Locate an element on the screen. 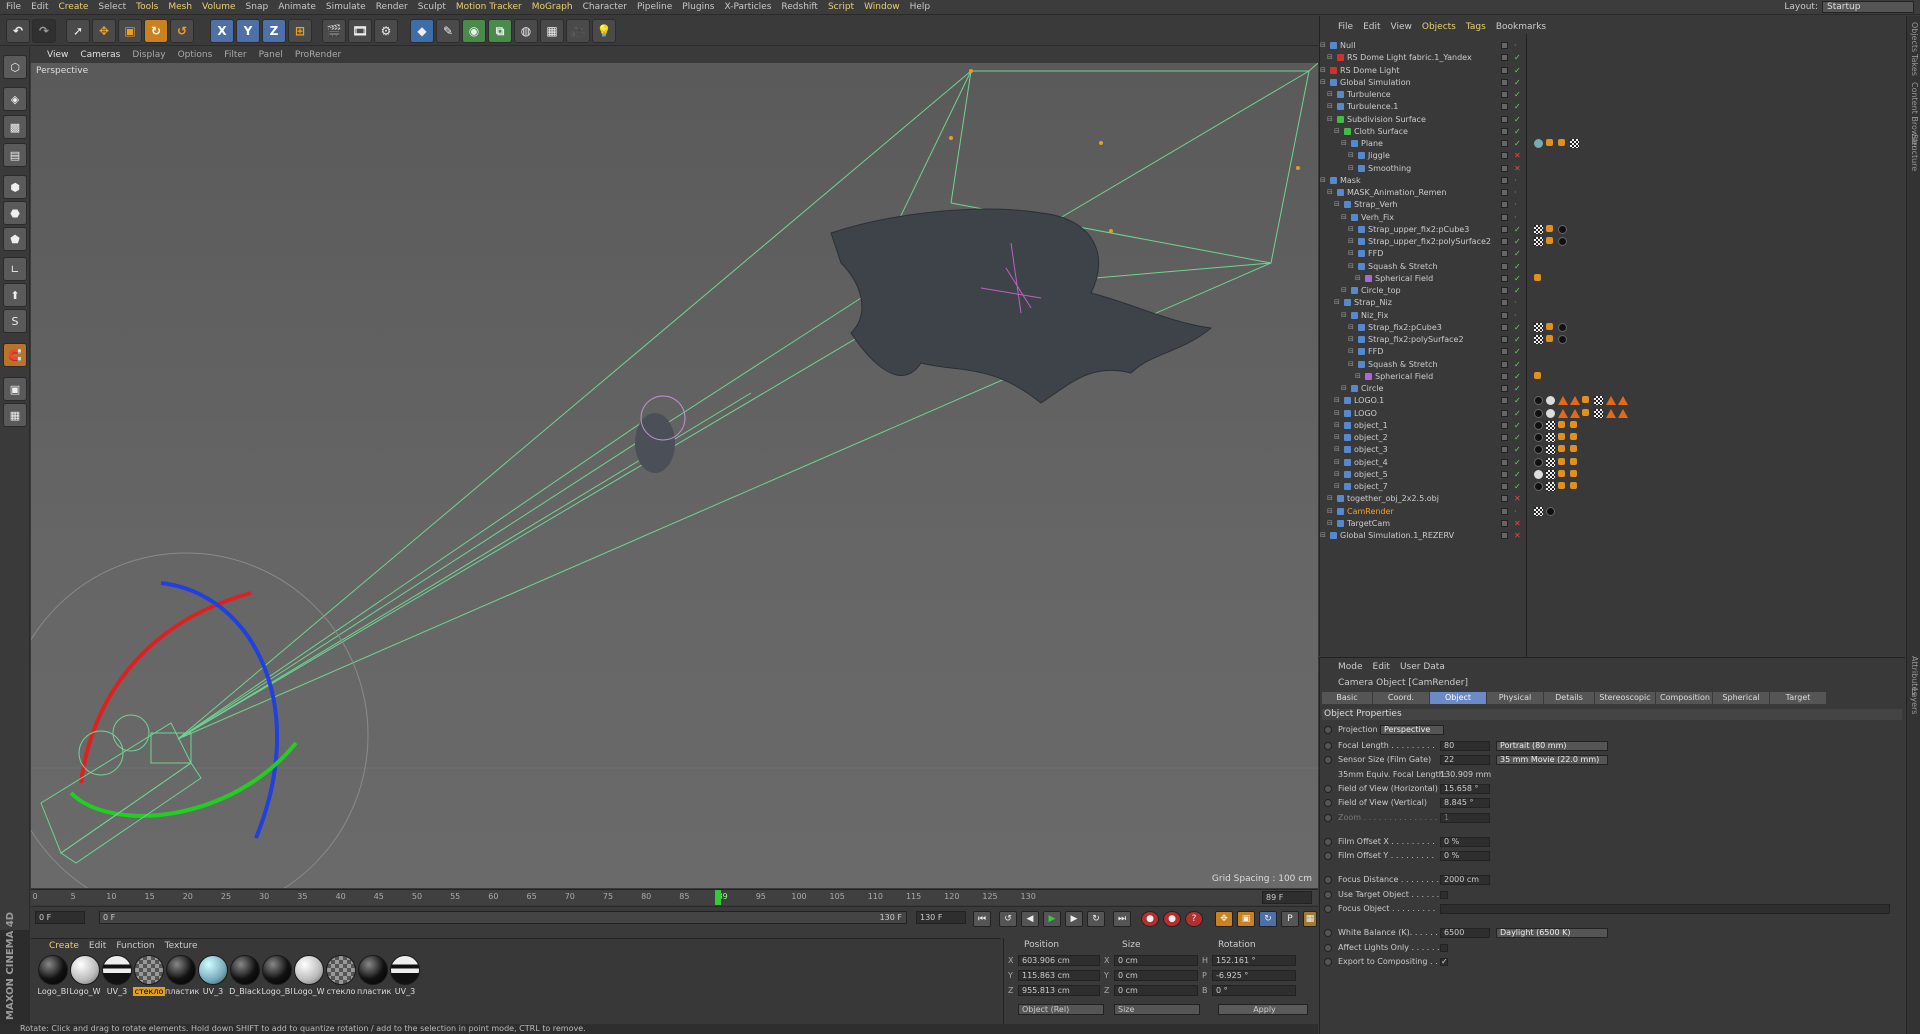 The width and height of the screenshot is (1920, 1034). key-scale-icon: ▣ is located at coordinates (1246, 919).